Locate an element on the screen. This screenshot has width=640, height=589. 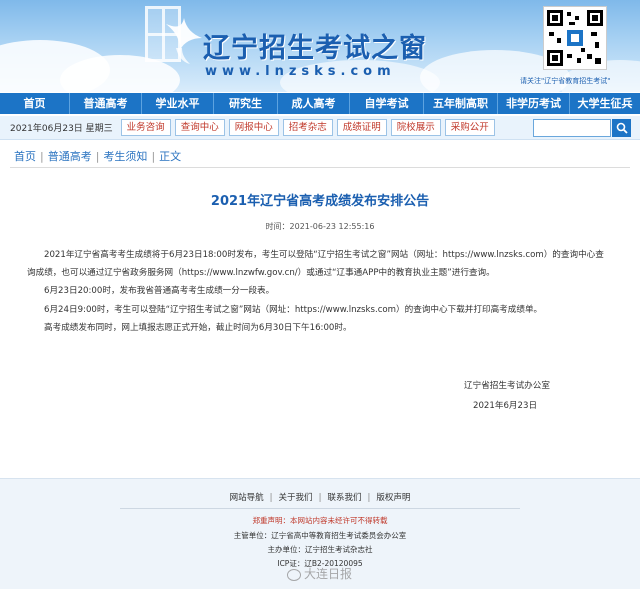
footer-link-copyright: 版权声明 is located at coordinates (393, 498).